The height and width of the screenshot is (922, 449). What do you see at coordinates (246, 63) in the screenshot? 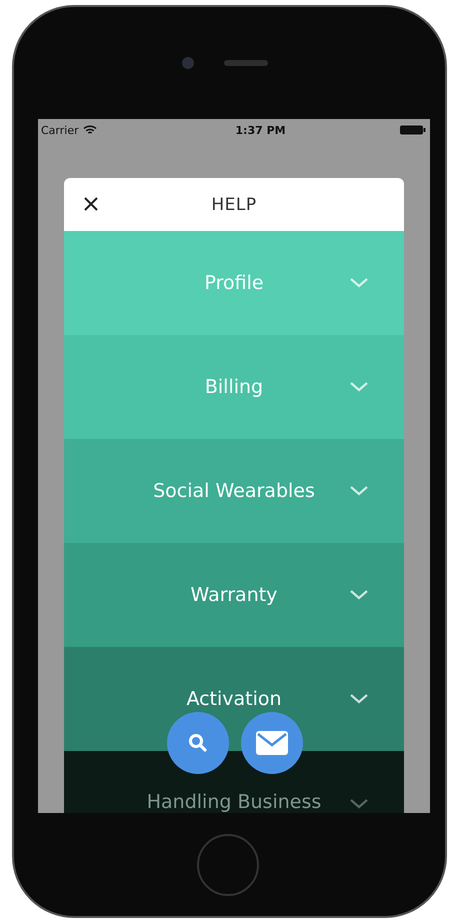
I see `speaker-icon` at bounding box center [246, 63].